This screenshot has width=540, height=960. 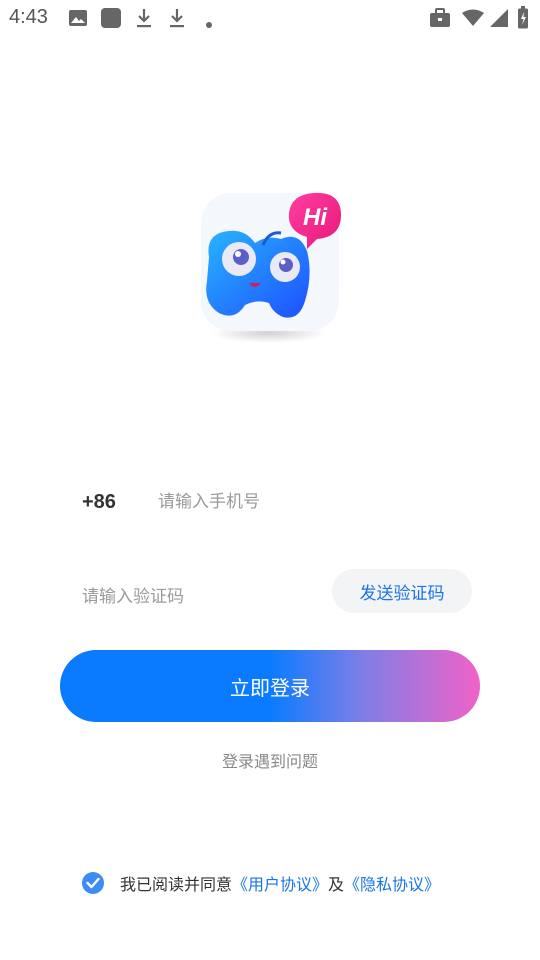 I want to click on agreement-prefix: 我已阅读并同意, so click(x=176, y=884).